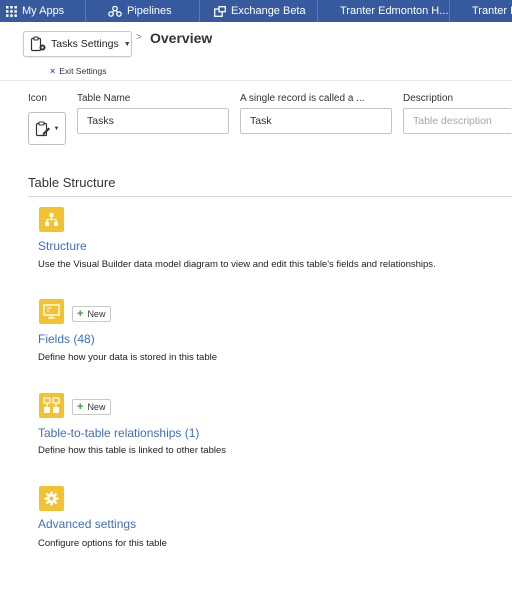 This screenshot has width=512, height=591. Describe the element at coordinates (87, 524) in the screenshot. I see `advanced-settings-link: Advanced settings` at that location.